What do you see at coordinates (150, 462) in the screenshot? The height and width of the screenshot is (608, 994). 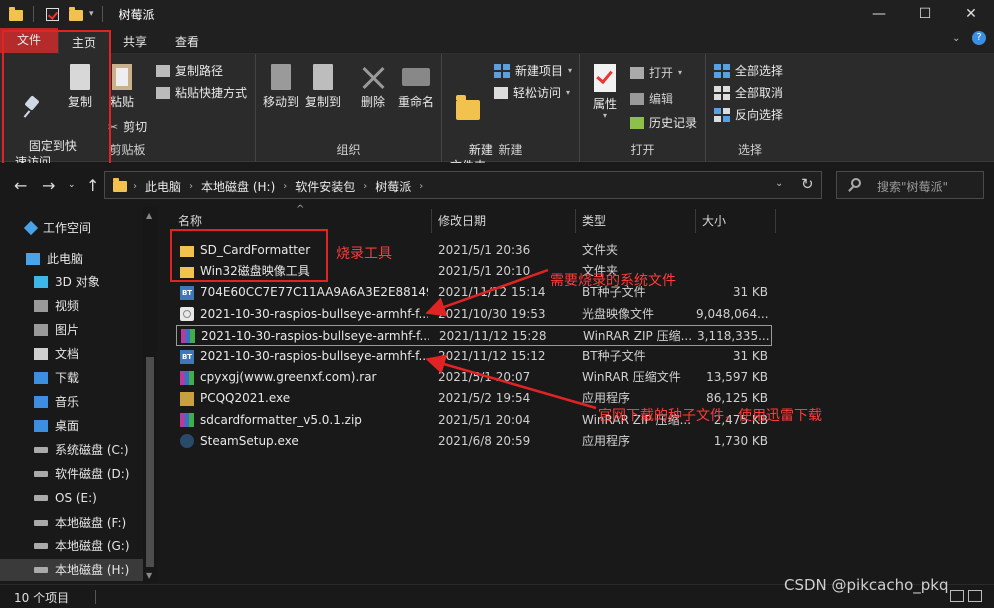 I see `scrollbar-thumb` at bounding box center [150, 462].